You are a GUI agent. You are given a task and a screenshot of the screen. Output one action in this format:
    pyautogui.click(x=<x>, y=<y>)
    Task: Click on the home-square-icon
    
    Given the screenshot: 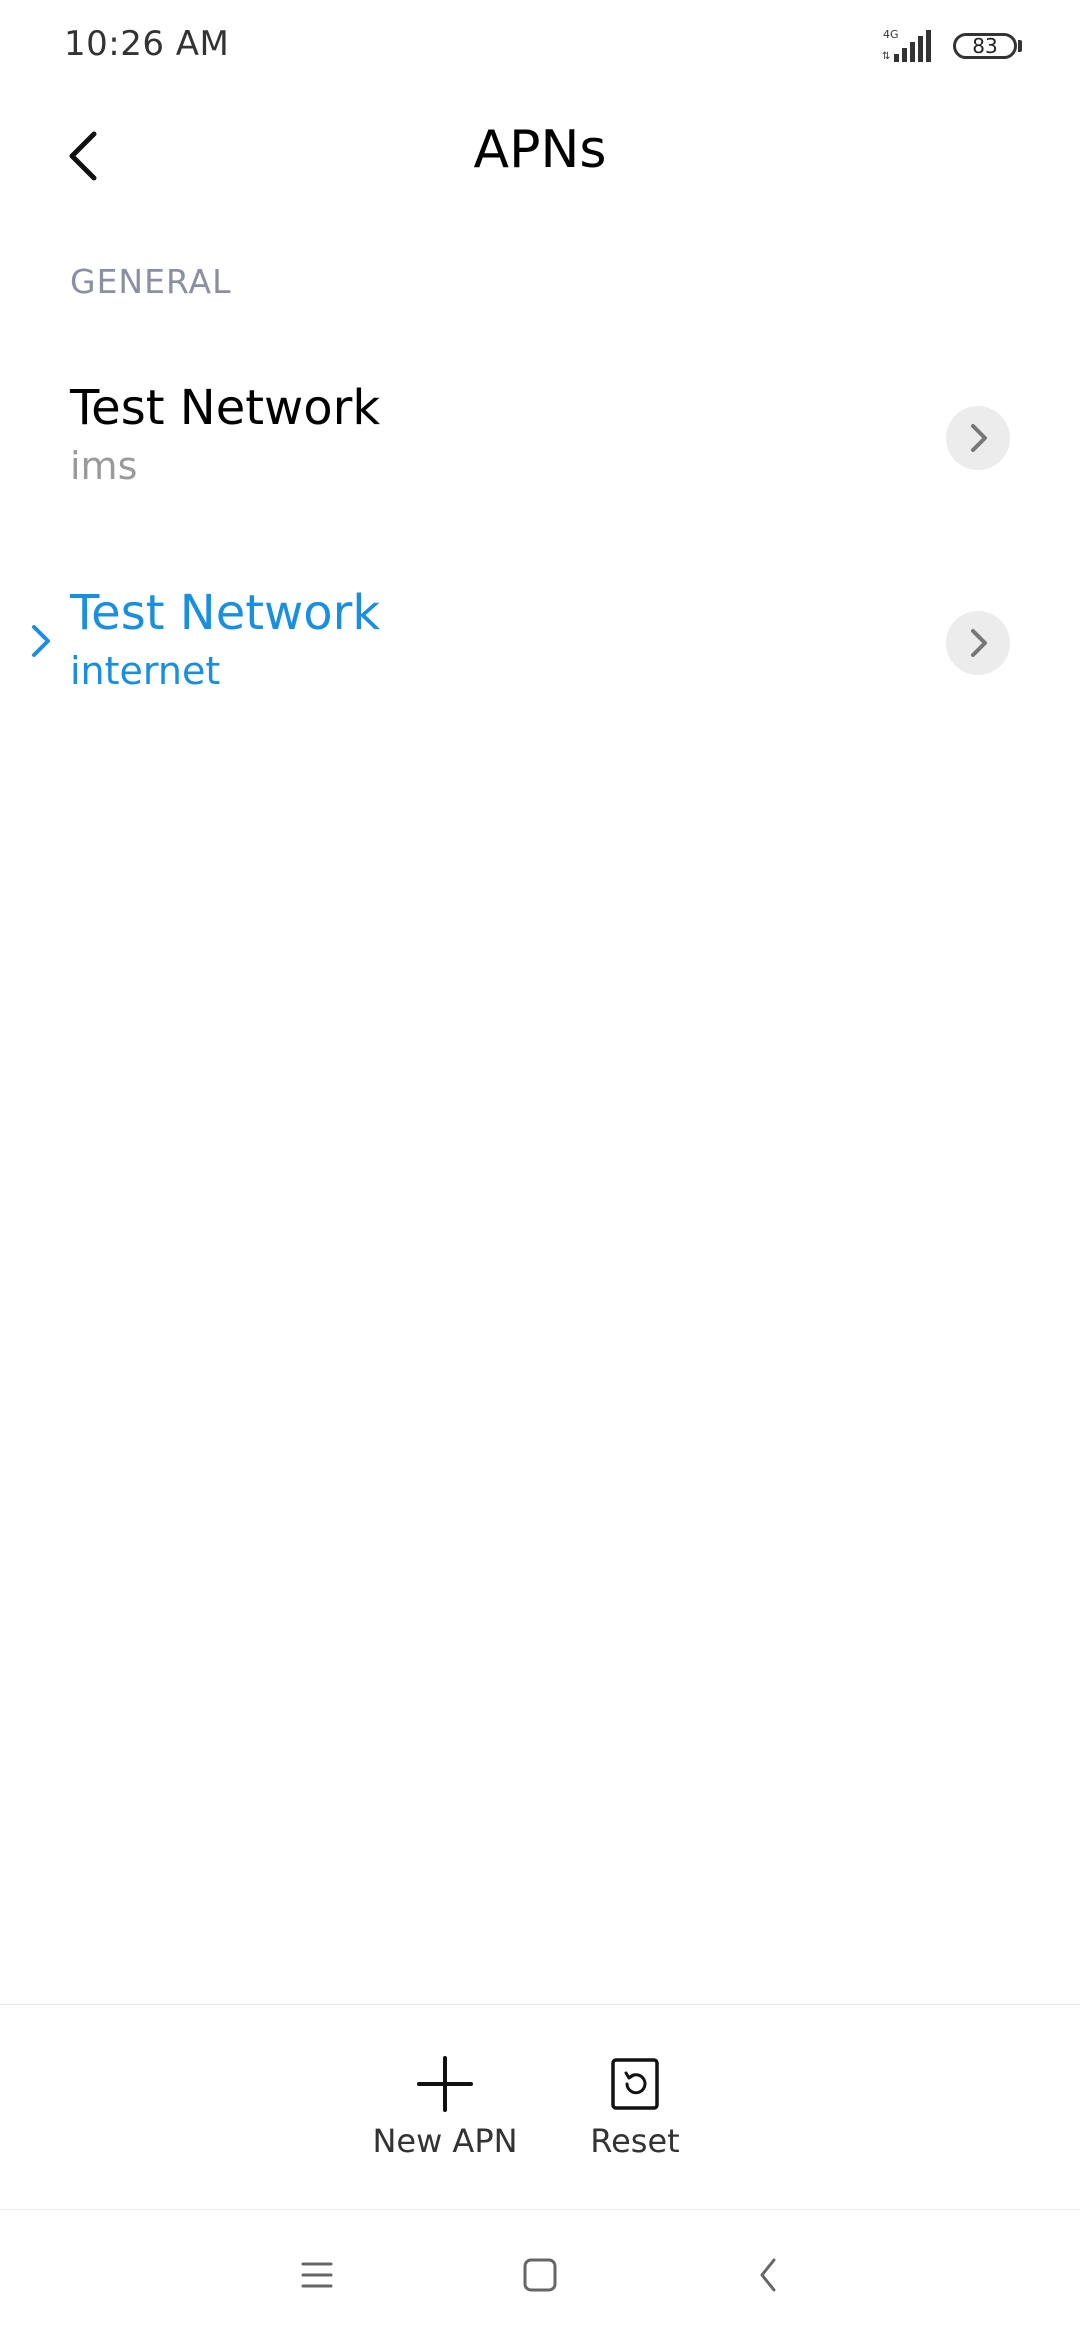 What is the action you would take?
    pyautogui.click(x=540, y=2275)
    